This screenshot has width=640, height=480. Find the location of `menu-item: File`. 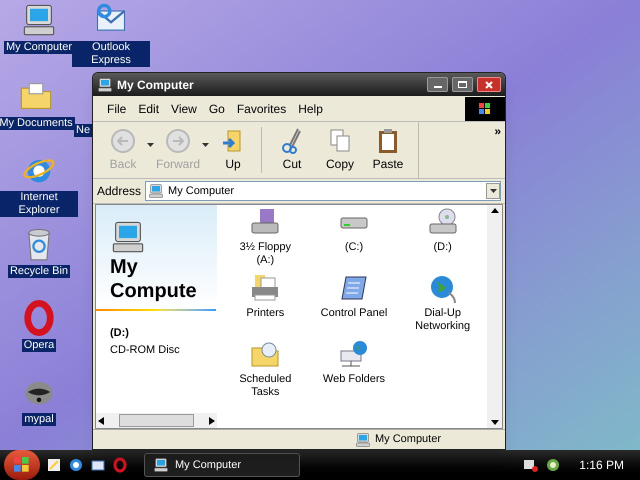

menu-item: File is located at coordinates (116, 109).